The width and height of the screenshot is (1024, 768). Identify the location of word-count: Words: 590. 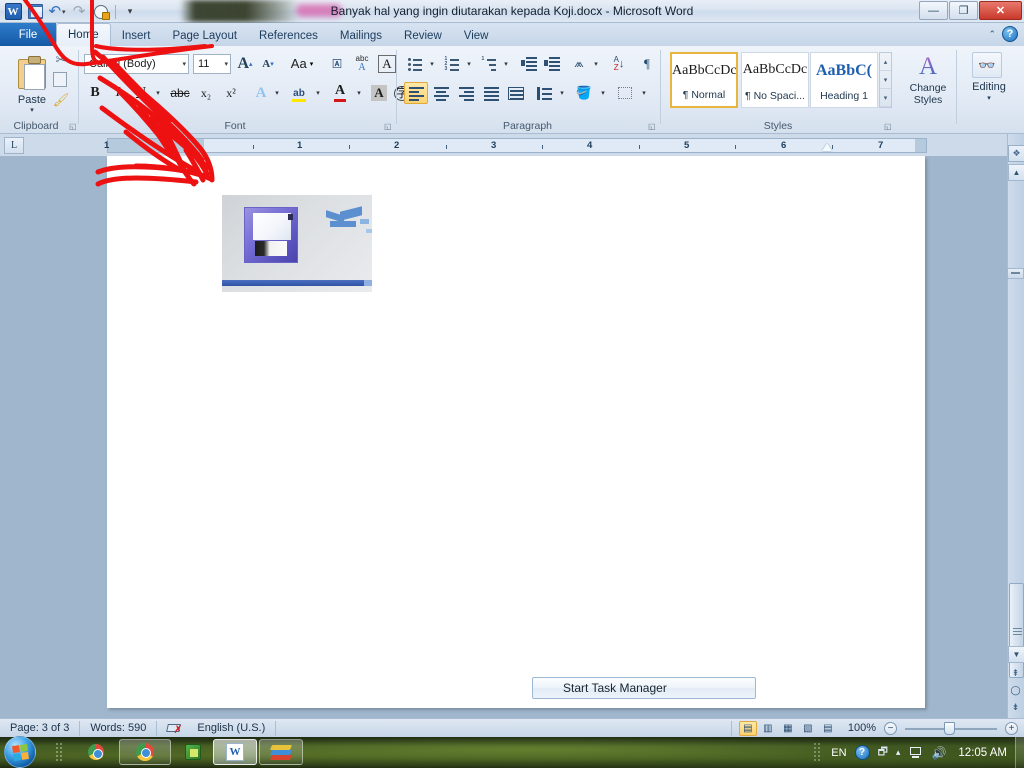
(119, 728).